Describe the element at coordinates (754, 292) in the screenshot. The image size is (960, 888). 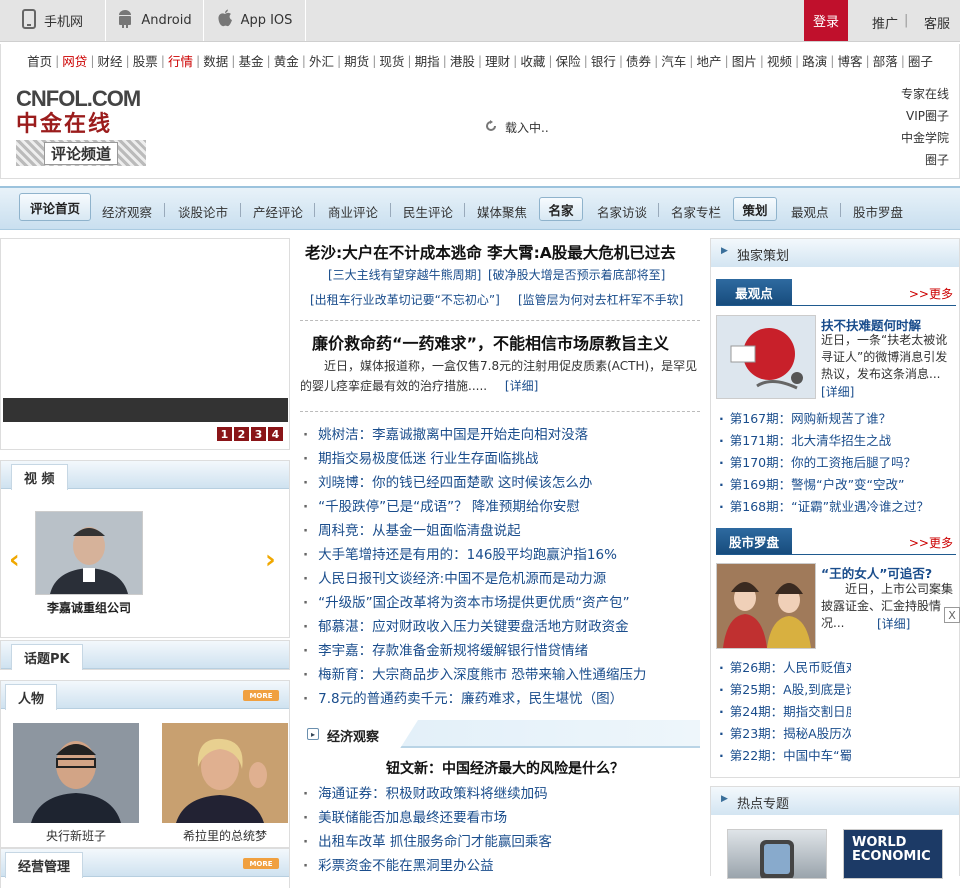
I see `zgd-tab: 最观点` at that location.